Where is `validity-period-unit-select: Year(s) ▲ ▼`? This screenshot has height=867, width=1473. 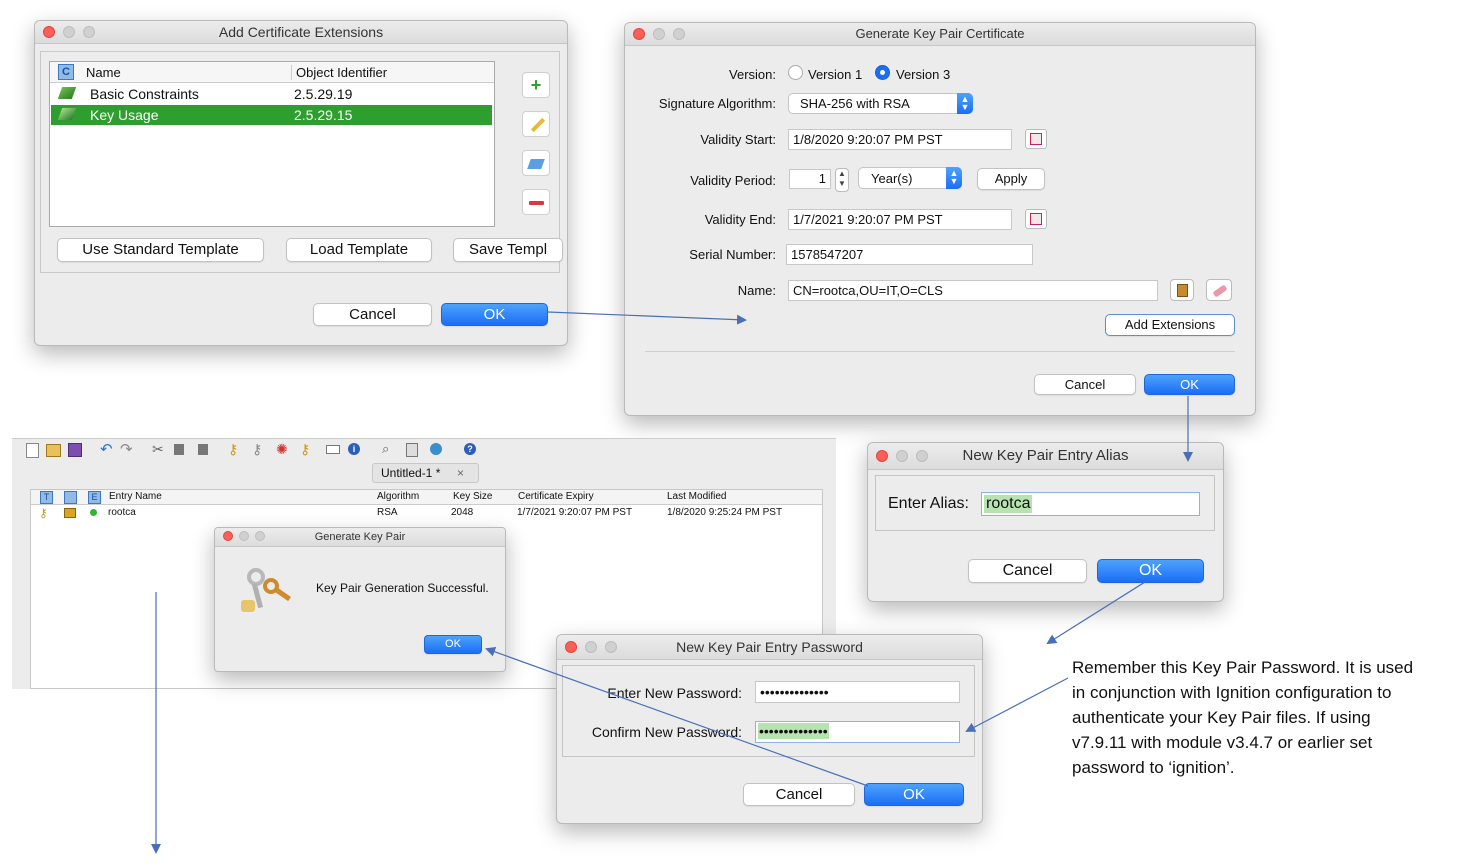
validity-period-unit-select: Year(s) ▲ ▼ is located at coordinates (910, 178).